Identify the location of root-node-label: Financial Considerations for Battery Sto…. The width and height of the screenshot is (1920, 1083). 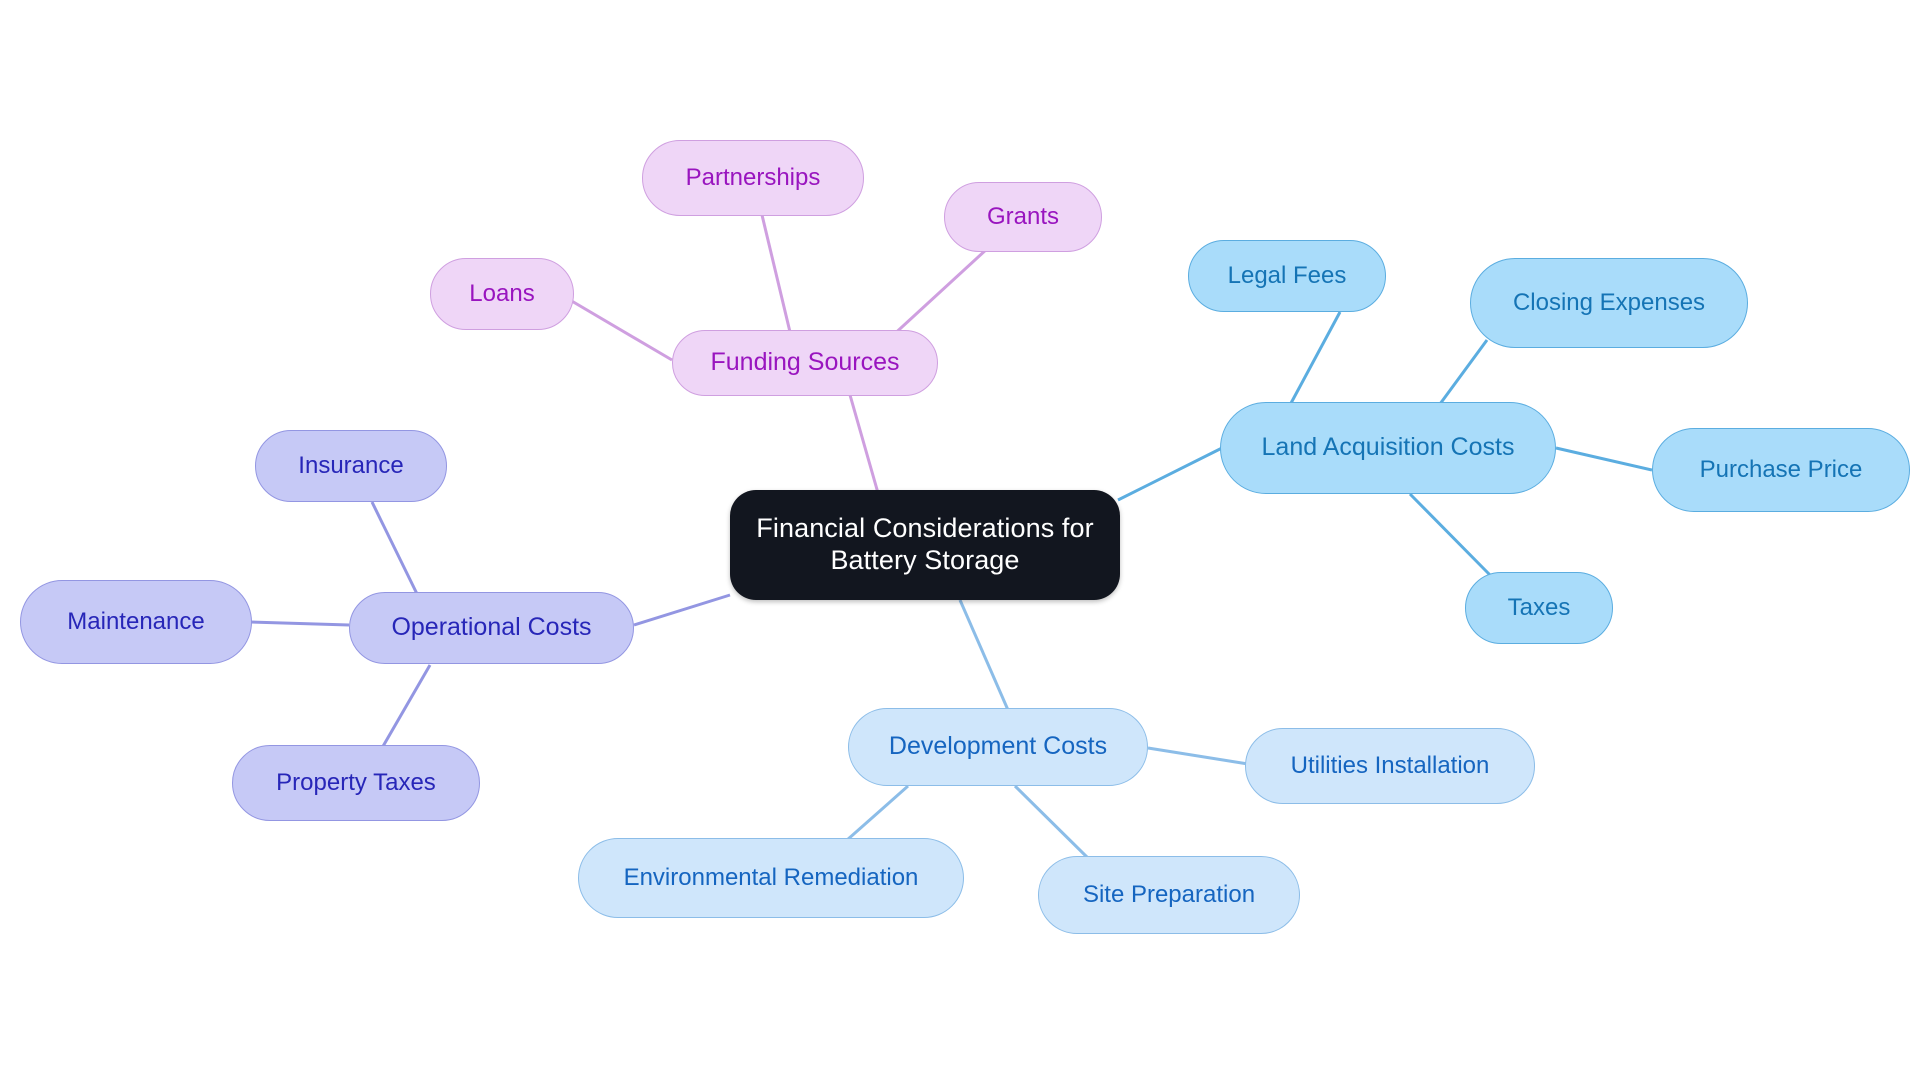
(925, 544).